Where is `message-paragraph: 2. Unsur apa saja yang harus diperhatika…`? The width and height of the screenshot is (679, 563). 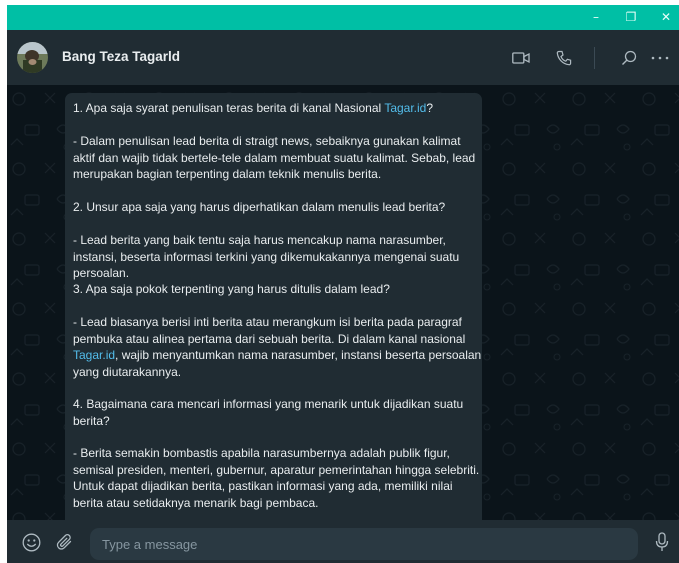 message-paragraph: 2. Unsur apa saja yang harus diperhatika… is located at coordinates (277, 207).